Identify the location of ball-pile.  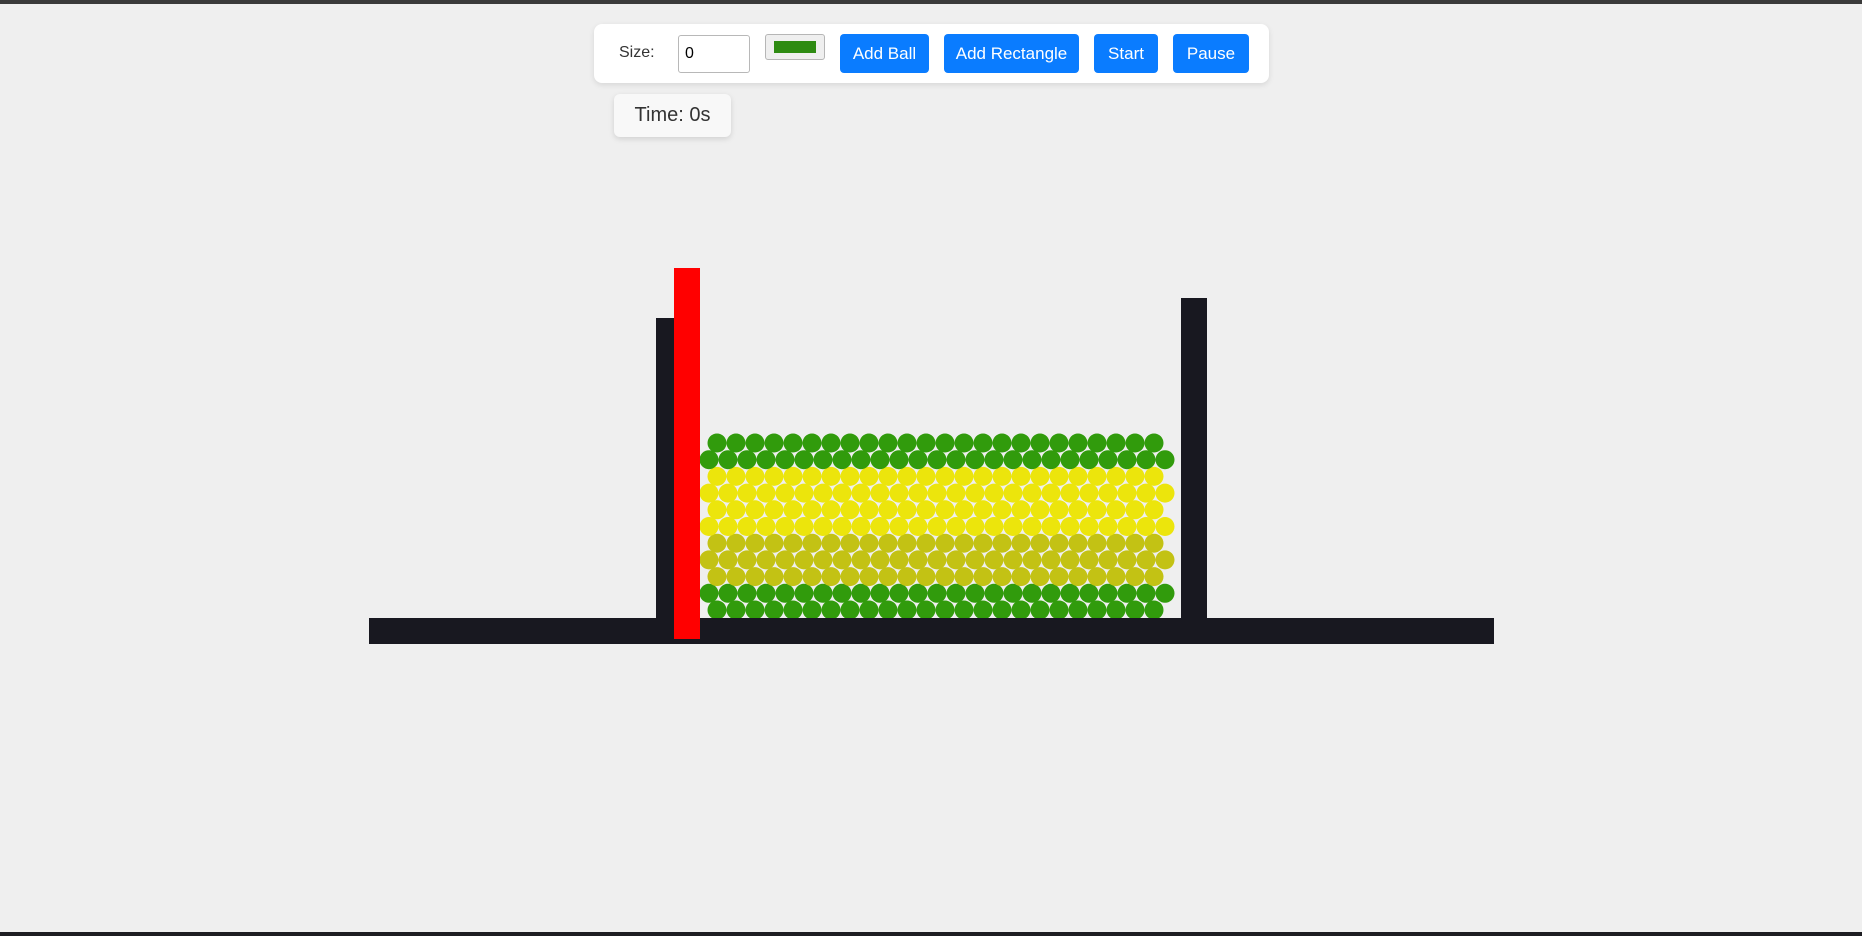
(937, 526).